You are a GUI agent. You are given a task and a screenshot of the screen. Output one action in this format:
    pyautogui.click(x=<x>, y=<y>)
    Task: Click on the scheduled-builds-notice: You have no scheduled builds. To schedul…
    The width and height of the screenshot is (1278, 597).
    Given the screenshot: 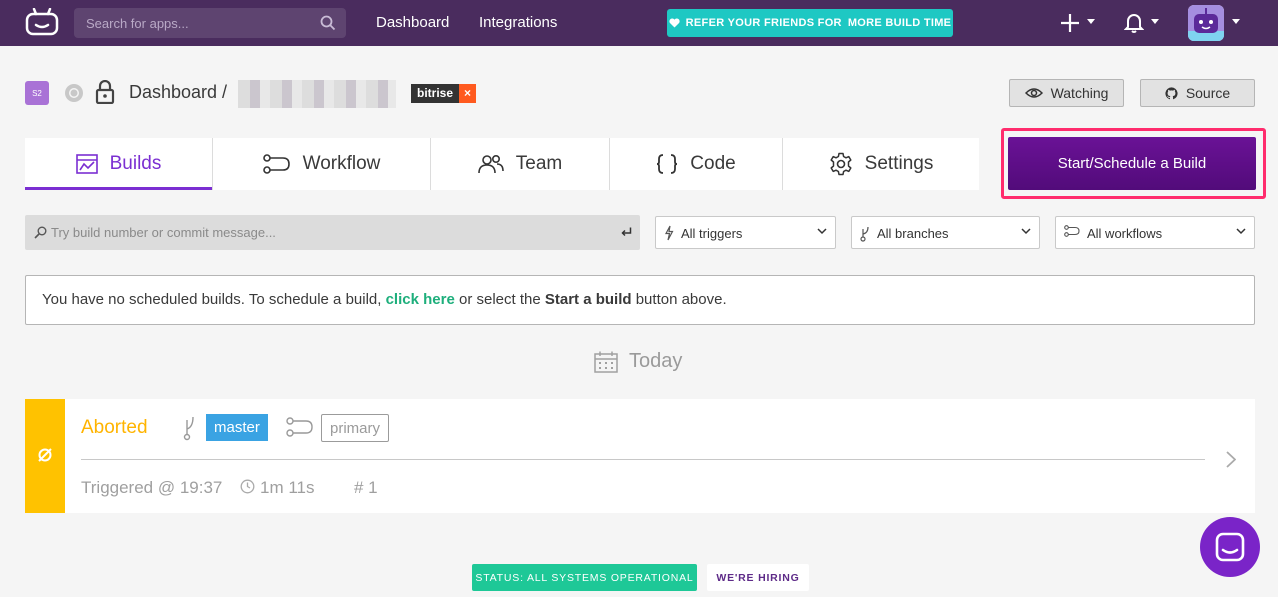 What is the action you would take?
    pyautogui.click(x=640, y=300)
    